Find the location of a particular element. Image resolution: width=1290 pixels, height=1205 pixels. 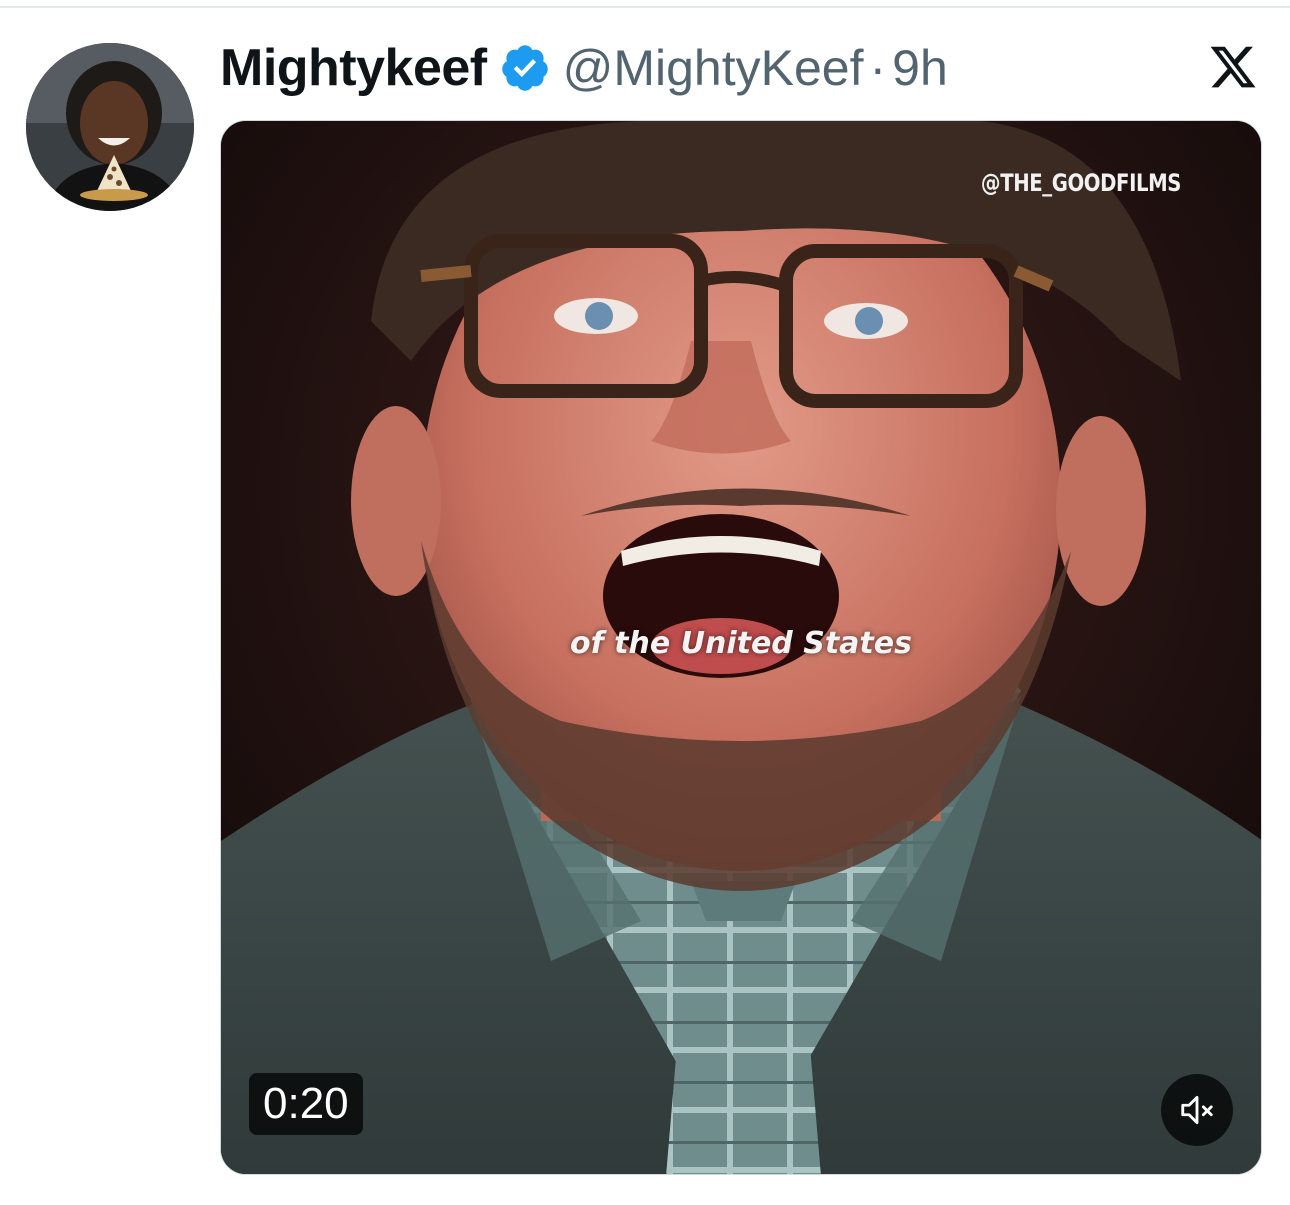

author-handle: @MightyKeef is located at coordinates (713, 68).